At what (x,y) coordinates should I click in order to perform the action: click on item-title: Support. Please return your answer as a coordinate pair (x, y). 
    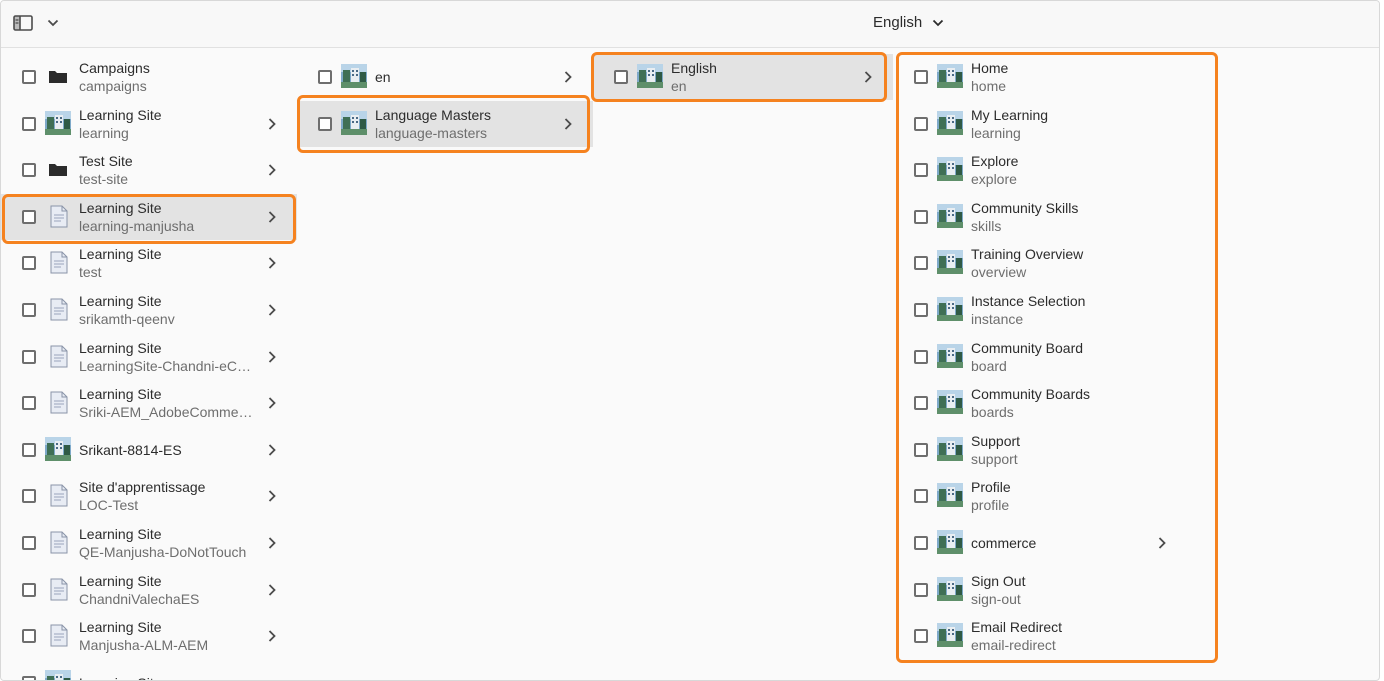
    Looking at the image, I should click on (996, 440).